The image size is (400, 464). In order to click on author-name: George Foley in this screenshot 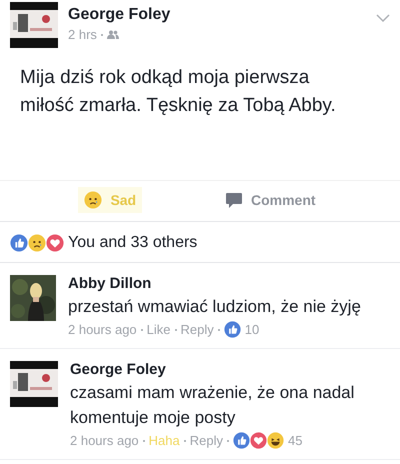, I will do `click(217, 15)`.